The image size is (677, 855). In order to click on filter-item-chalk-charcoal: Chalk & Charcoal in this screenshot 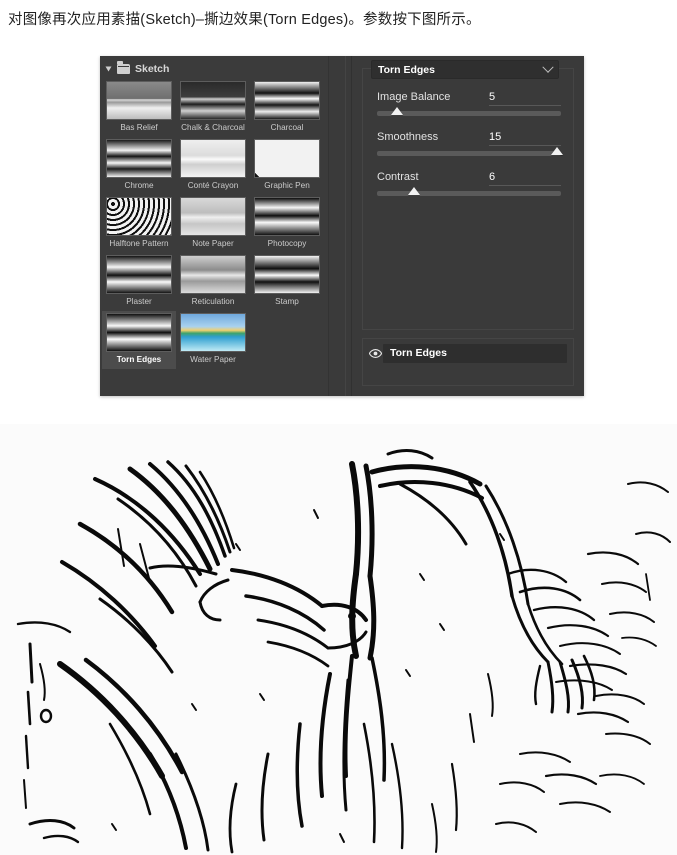, I will do `click(213, 108)`.